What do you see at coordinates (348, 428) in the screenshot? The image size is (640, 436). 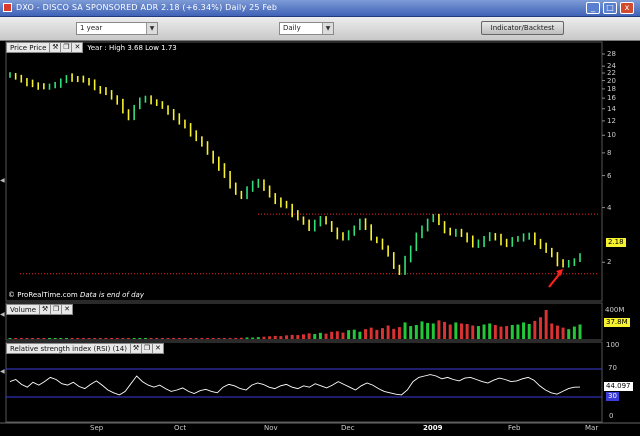 I see `x-axis-label: Dec` at bounding box center [348, 428].